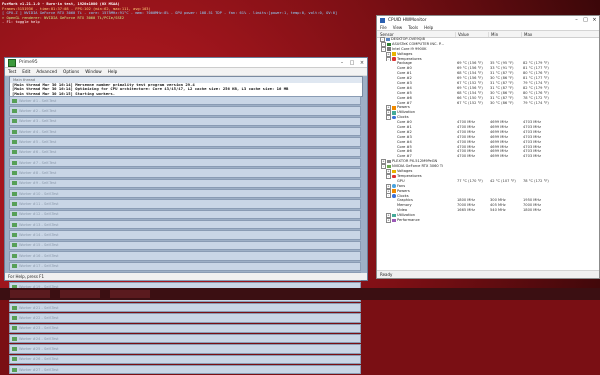  Describe the element at coordinates (185, 369) in the screenshot. I see `worker-window: Worker #27 - Self-Test` at that location.